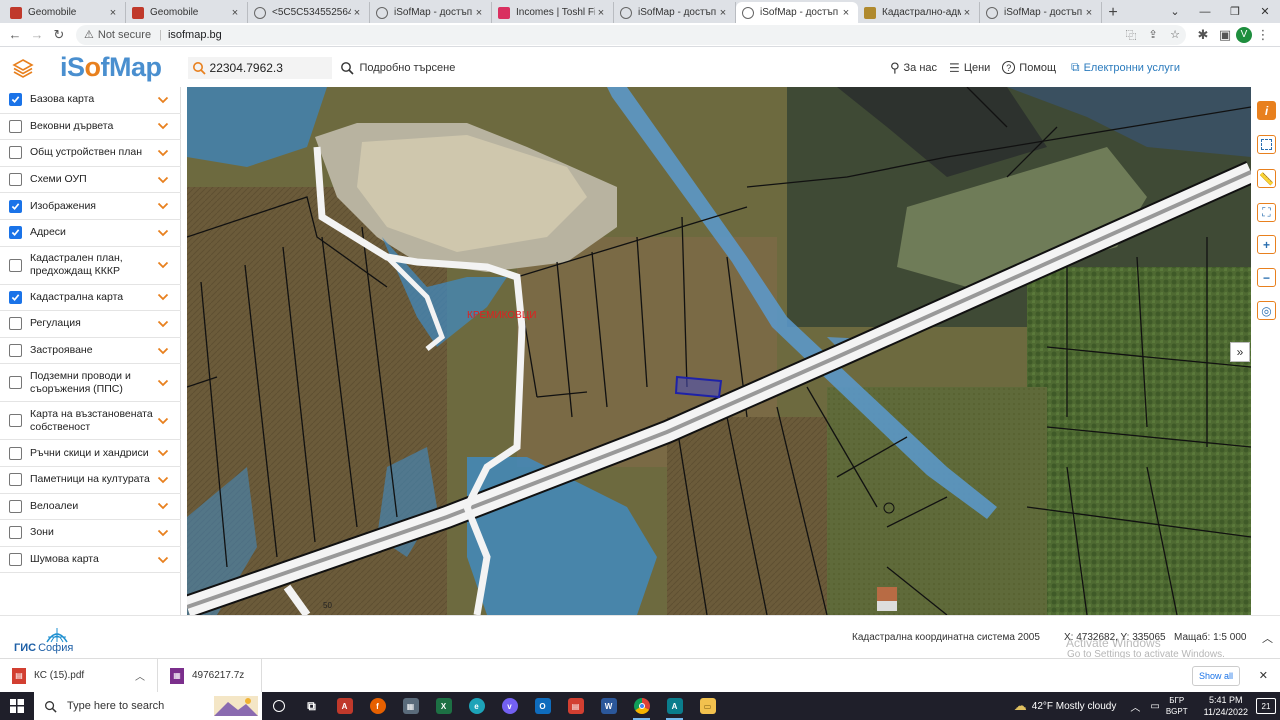 This screenshot has width=1280, height=720. Describe the element at coordinates (90, 266) in the screenshot. I see `layer-item: Кадастрален план, предхождащ КККР` at that location.